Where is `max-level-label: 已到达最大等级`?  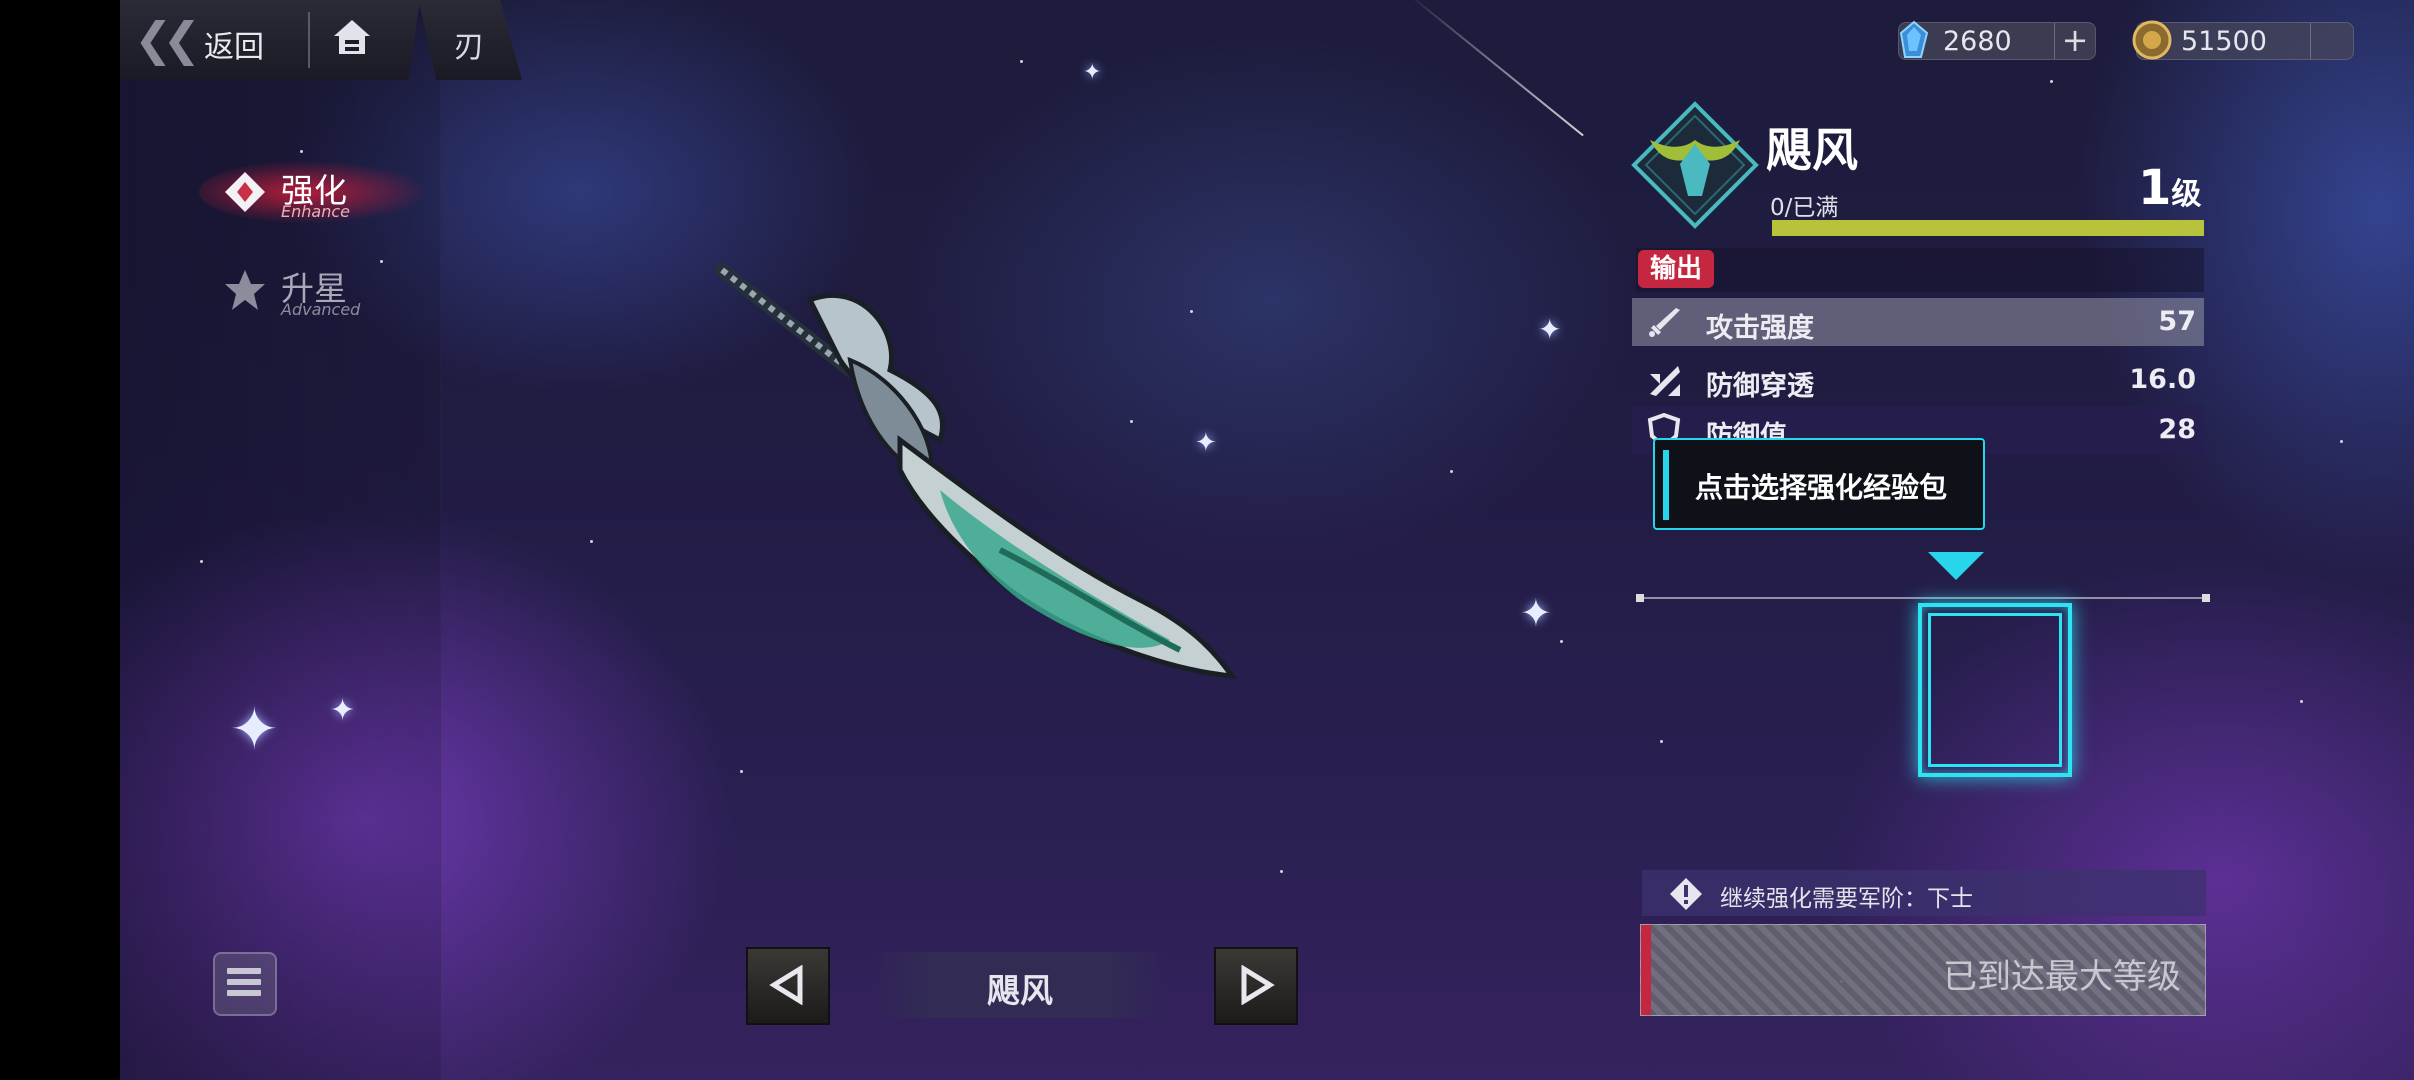 max-level-label: 已到达最大等级 is located at coordinates (2062, 977).